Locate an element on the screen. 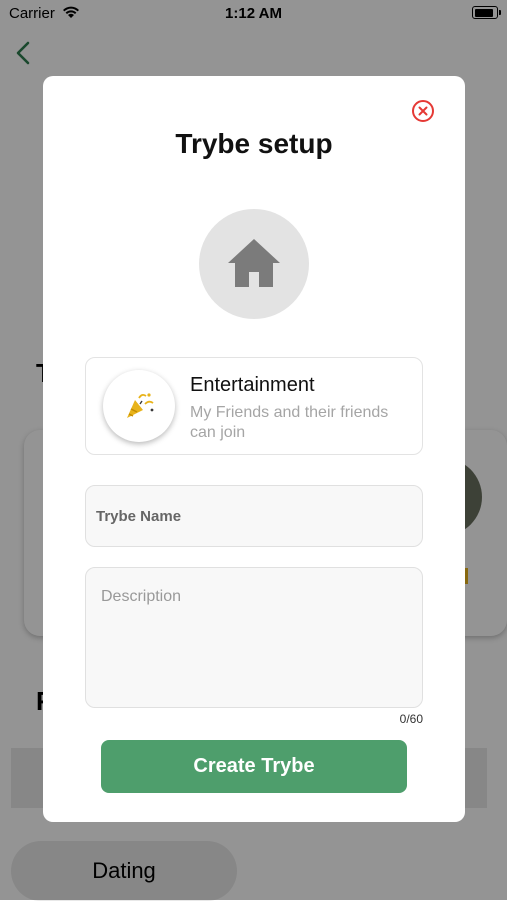 The image size is (507, 901). description-placeholder: Description is located at coordinates (141, 596).